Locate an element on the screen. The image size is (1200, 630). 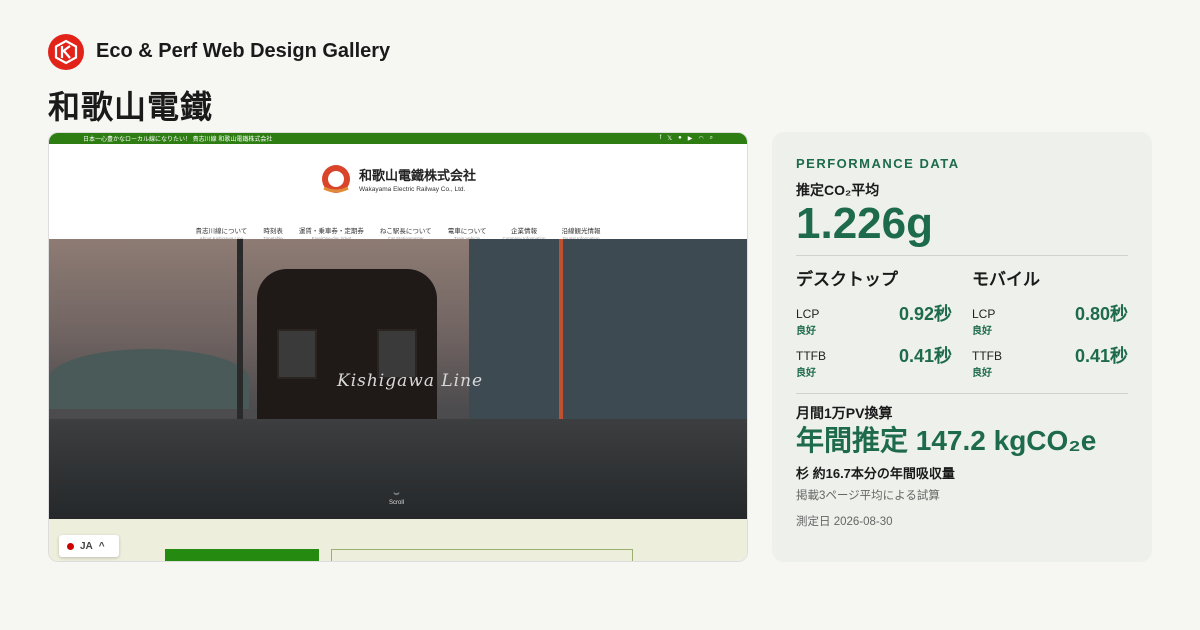
site-title: Eco & Perf Web Design Gallery is located at coordinates (243, 51).